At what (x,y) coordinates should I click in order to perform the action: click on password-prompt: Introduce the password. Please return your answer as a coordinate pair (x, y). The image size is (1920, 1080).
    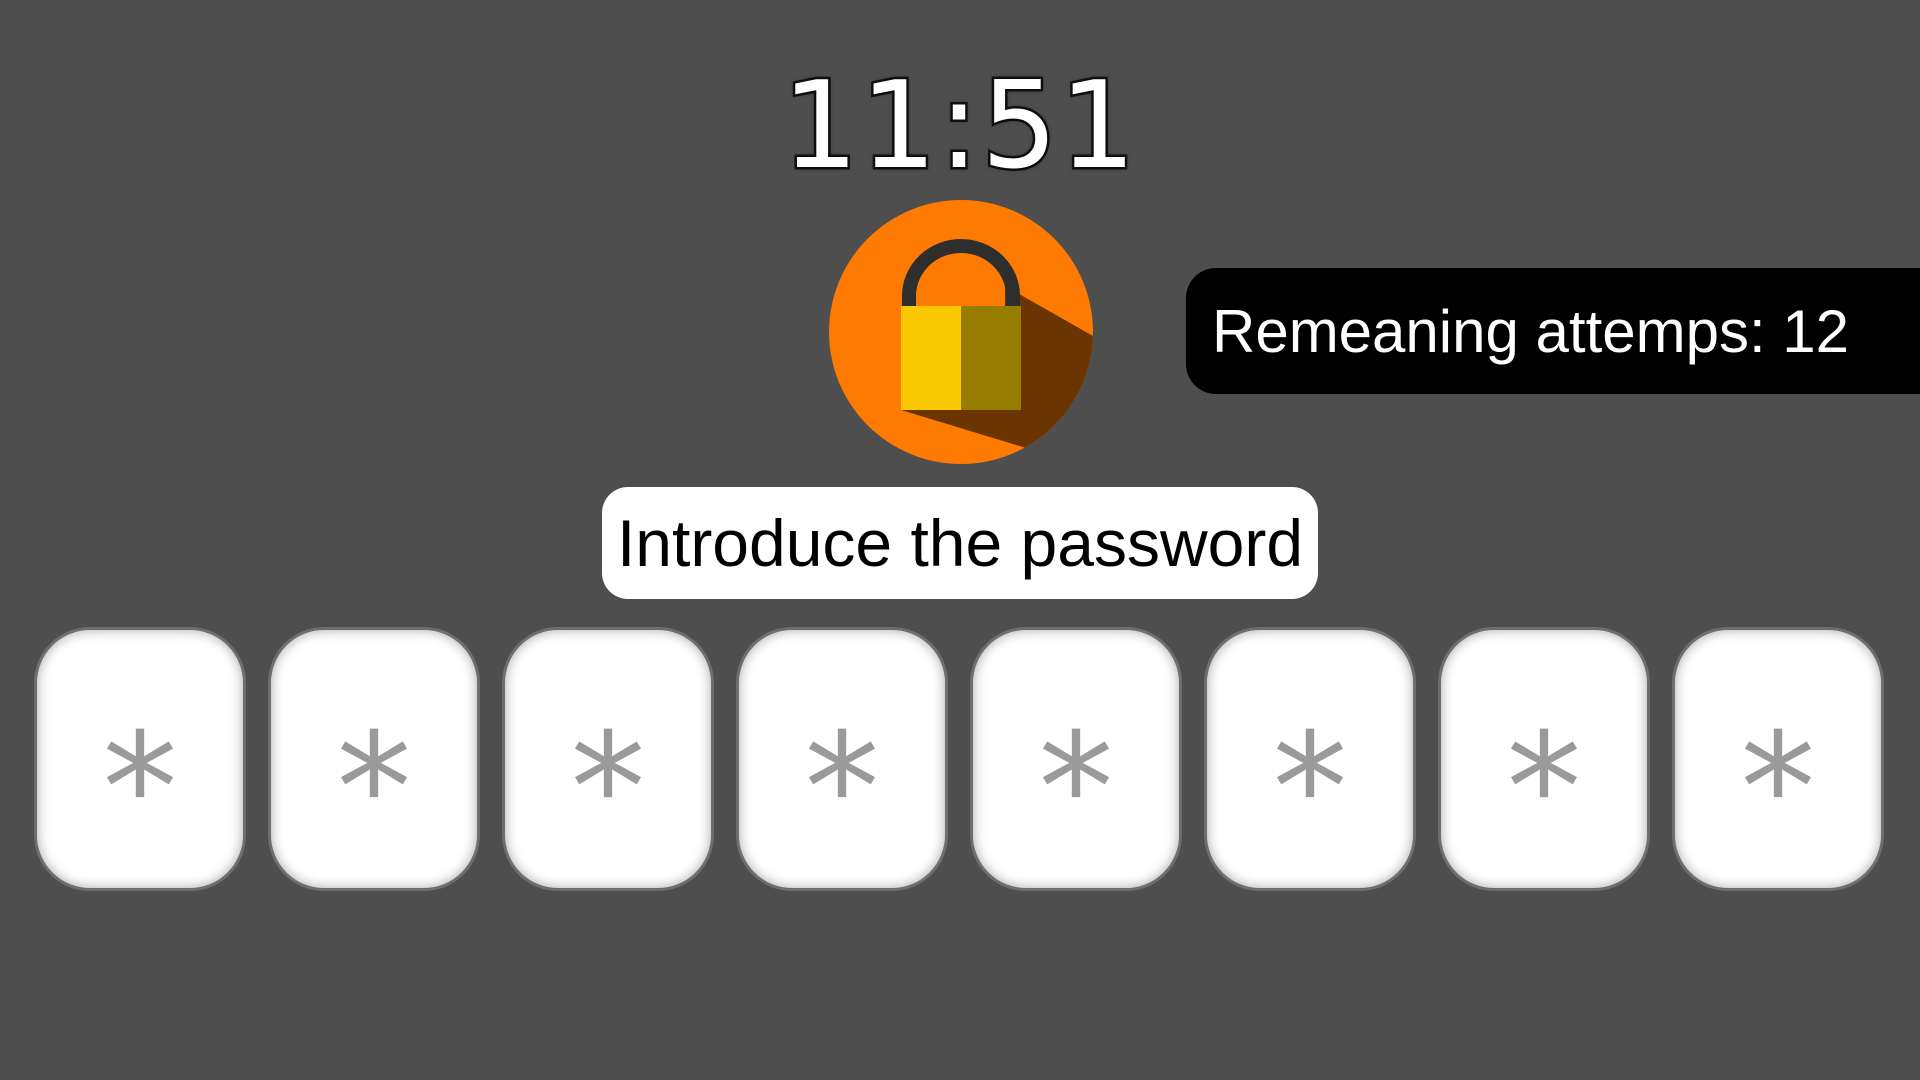
    Looking at the image, I should click on (960, 543).